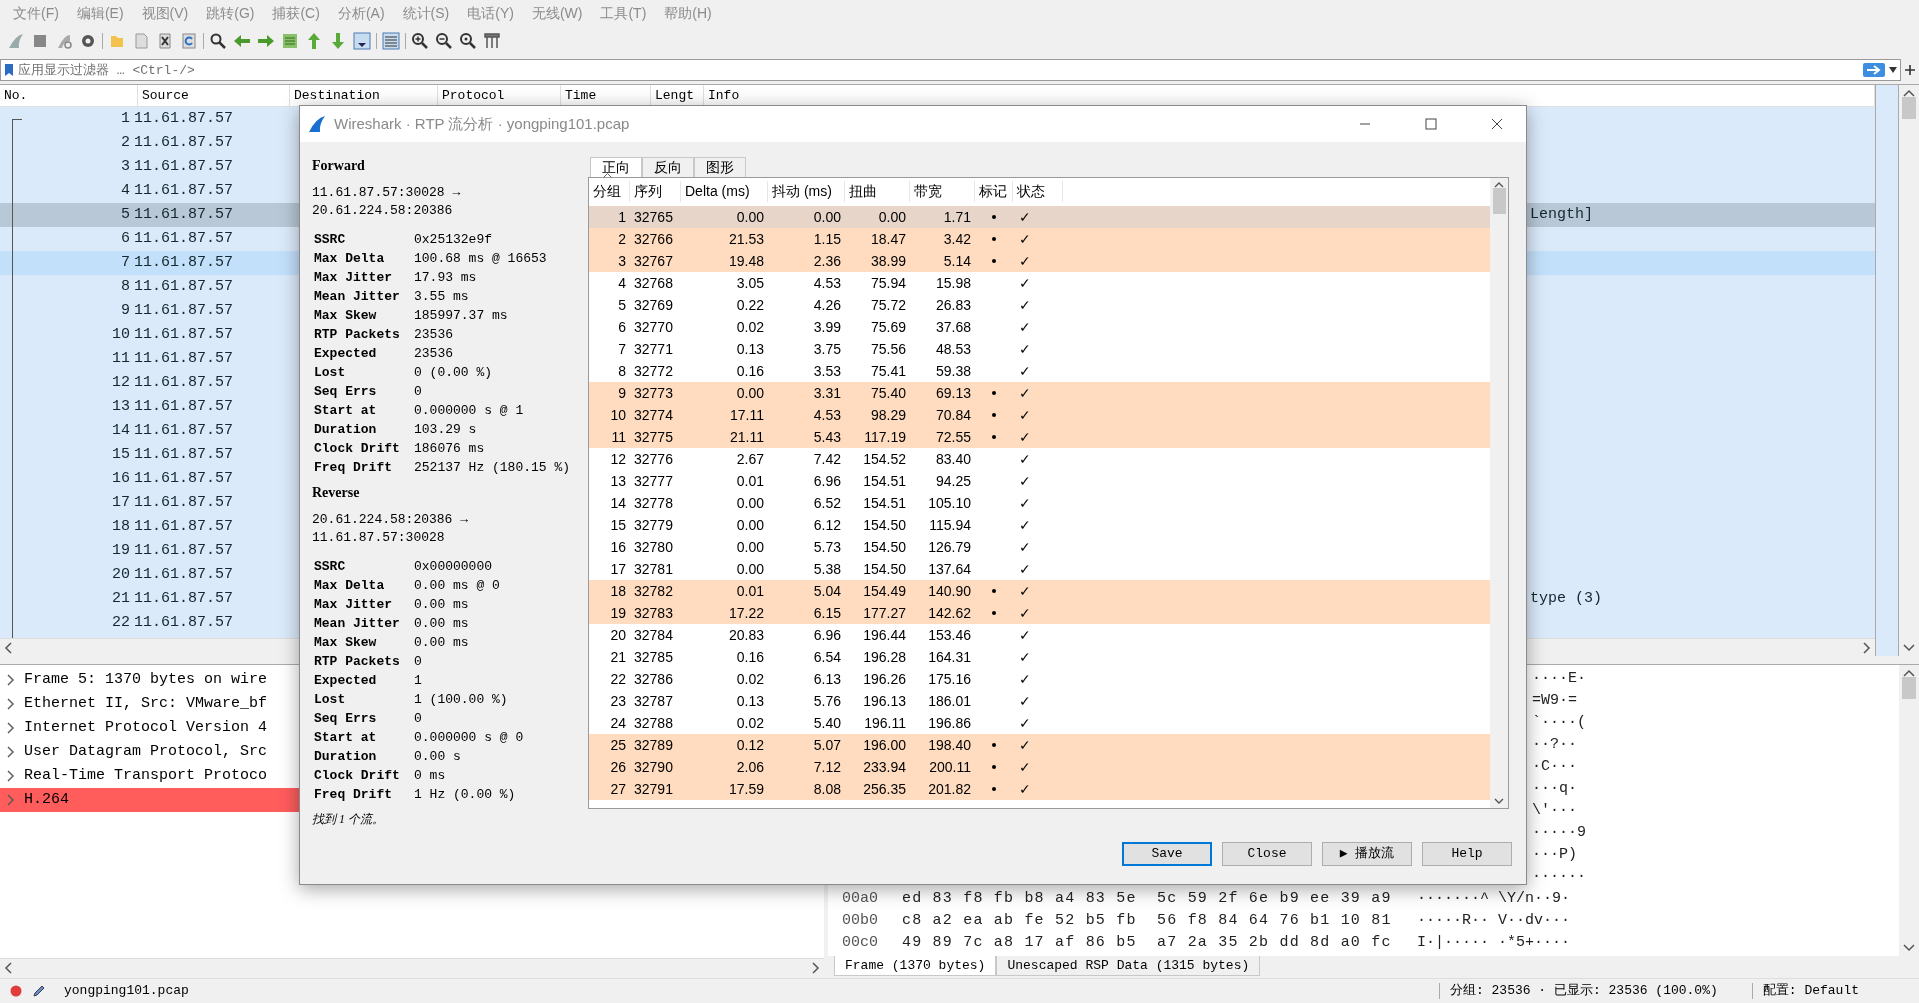 The width and height of the screenshot is (1919, 1003). Describe the element at coordinates (362, 41) in the screenshot. I see `autoscroll-icon` at that location.